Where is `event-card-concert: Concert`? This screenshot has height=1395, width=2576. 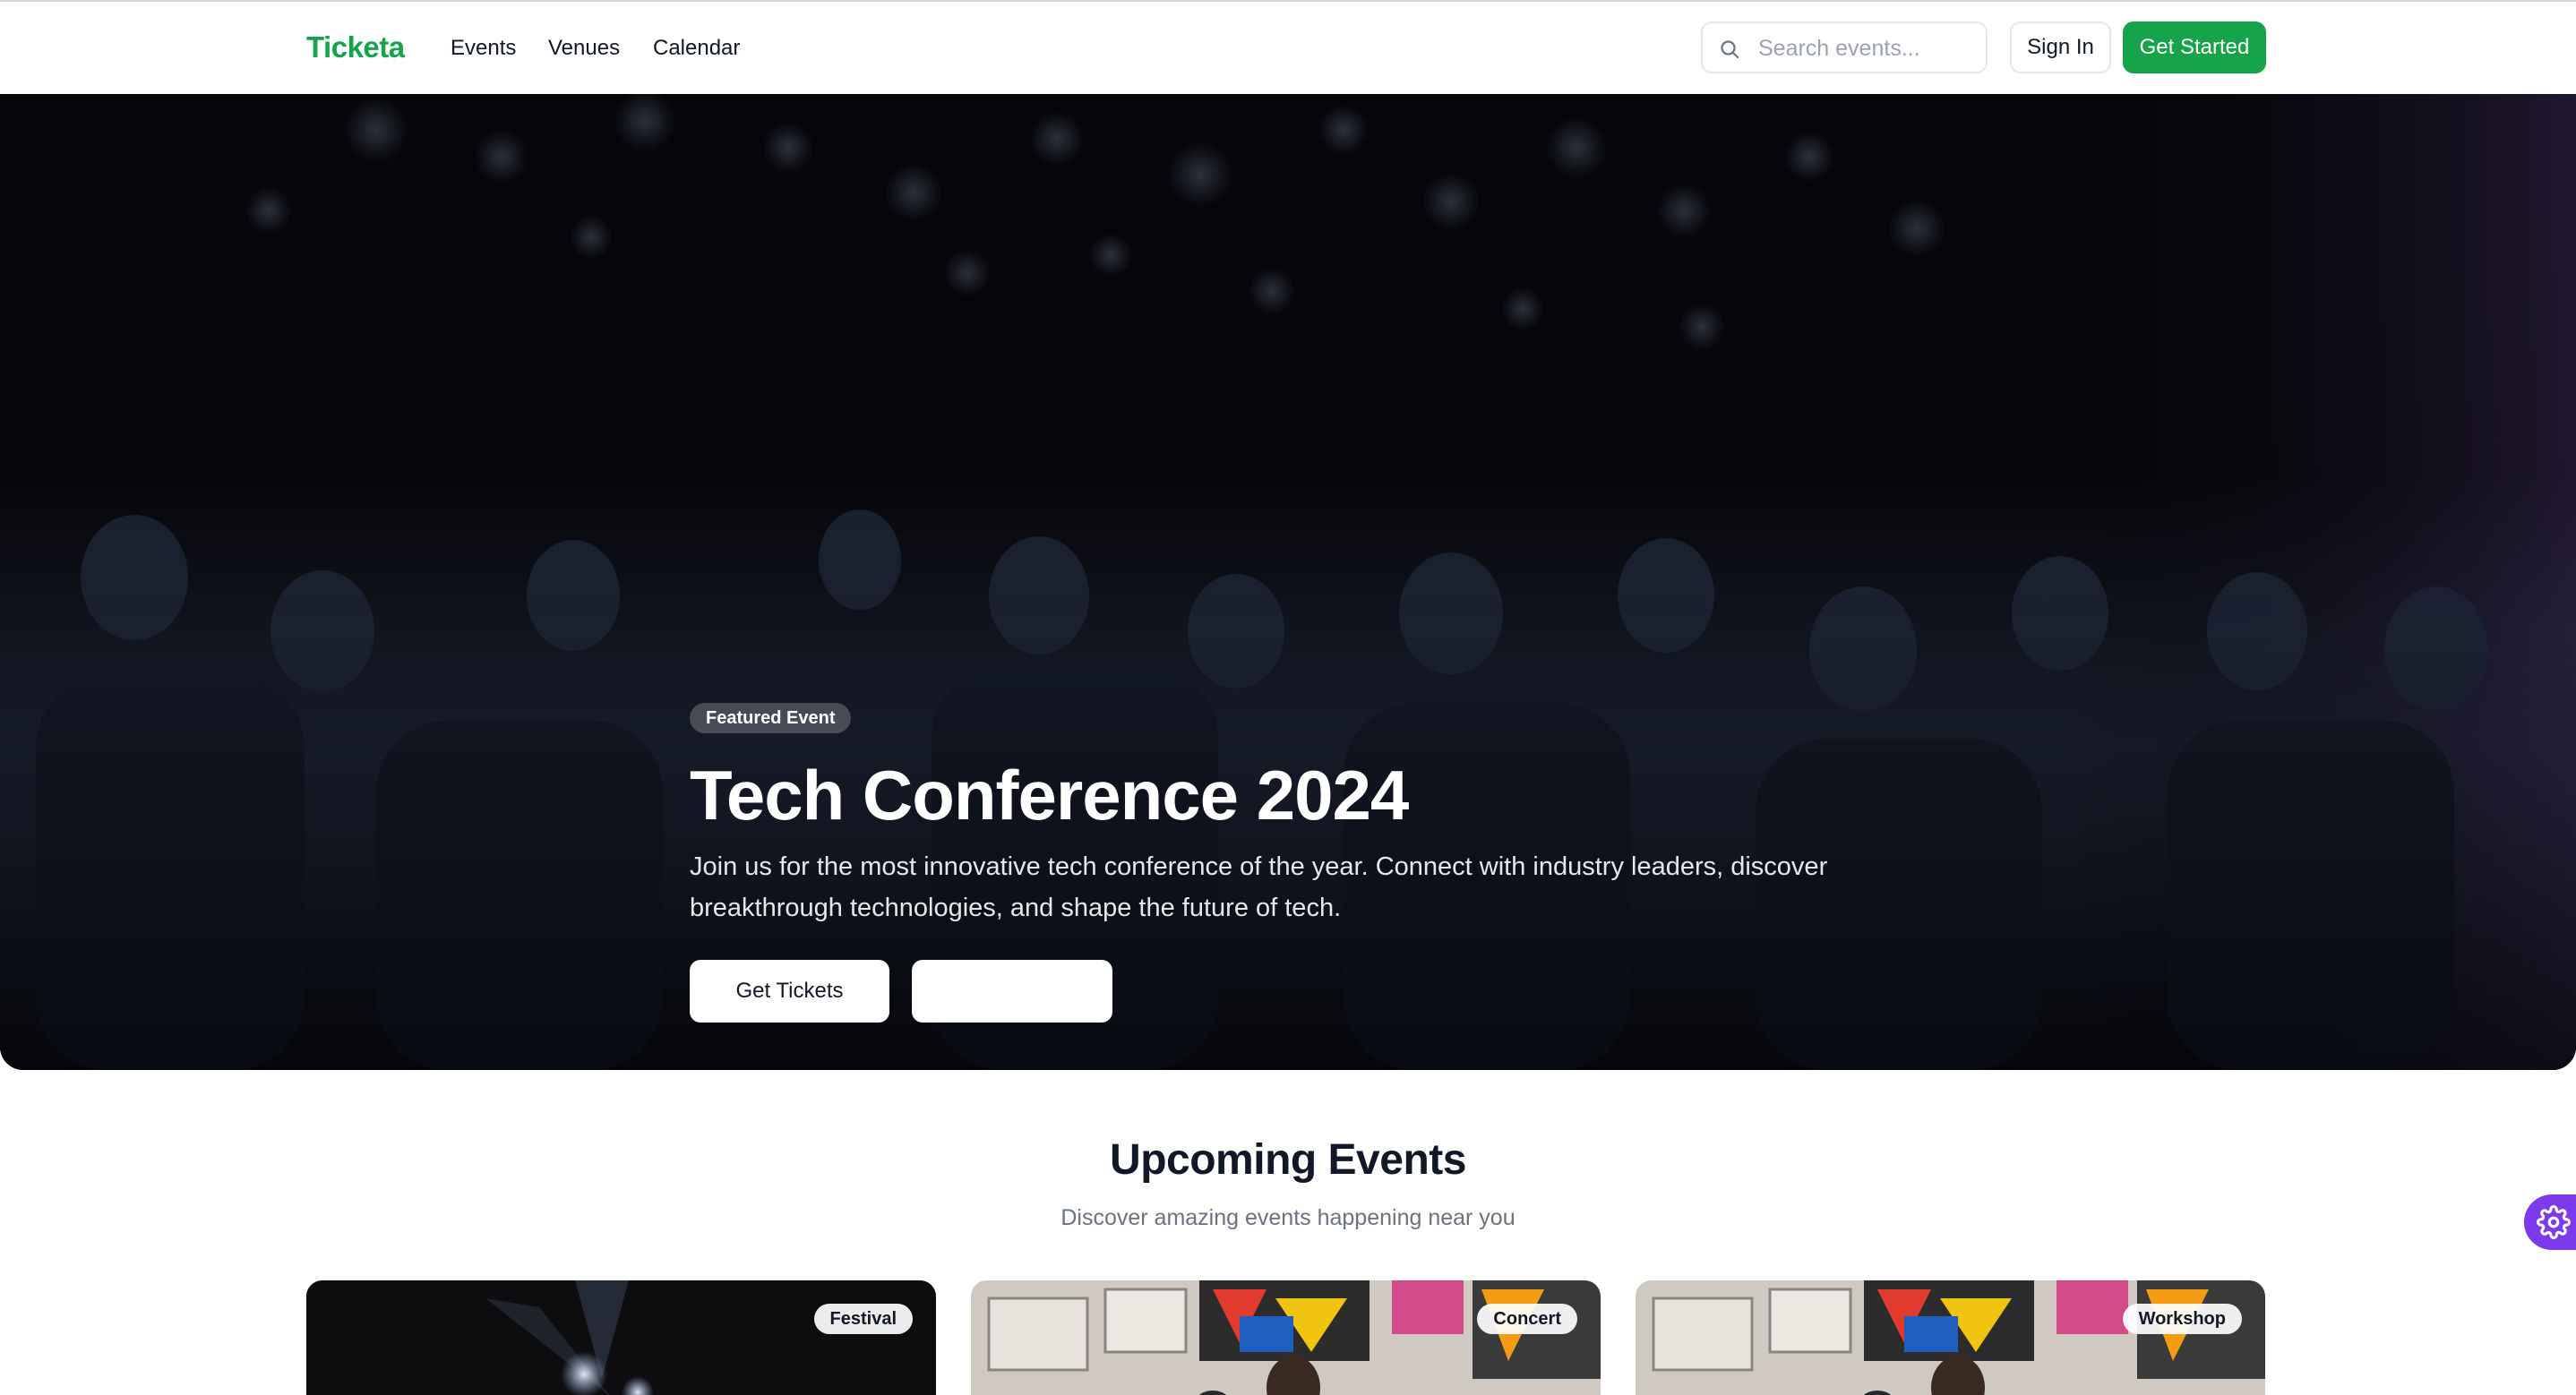
event-card-concert: Concert is located at coordinates (1286, 1337).